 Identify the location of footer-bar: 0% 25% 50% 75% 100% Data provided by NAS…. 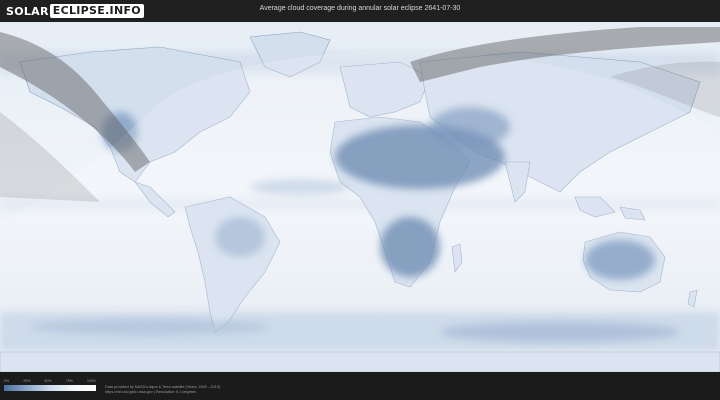
(360, 386).